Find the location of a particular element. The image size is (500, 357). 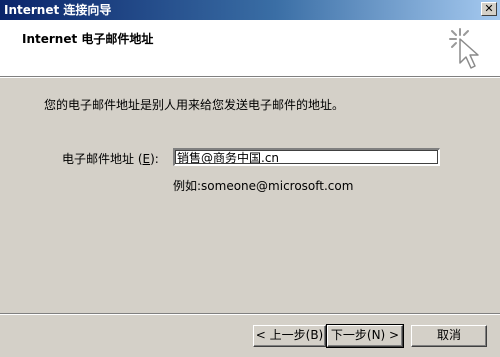

close-button: ✕ is located at coordinates (489, 9).